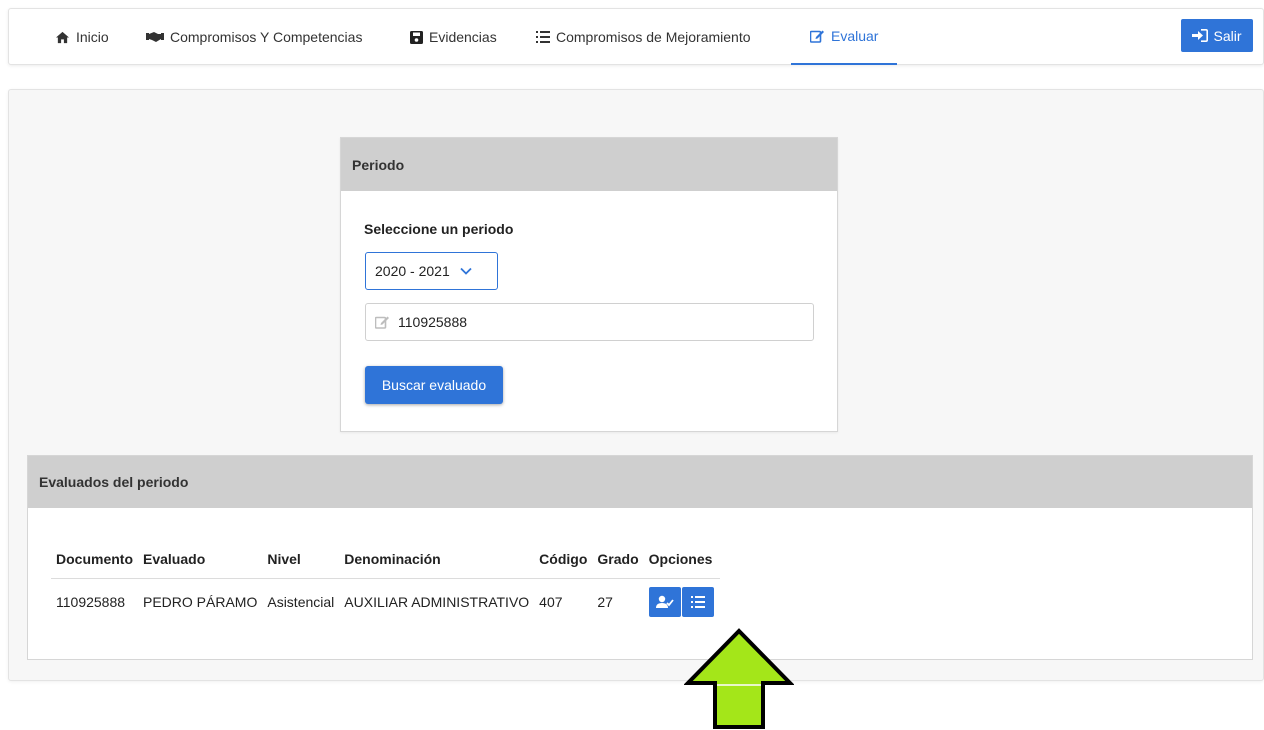 This screenshot has height=730, width=1264. Describe the element at coordinates (855, 36) in the screenshot. I see `nav-label-evaluar: Evaluar` at that location.